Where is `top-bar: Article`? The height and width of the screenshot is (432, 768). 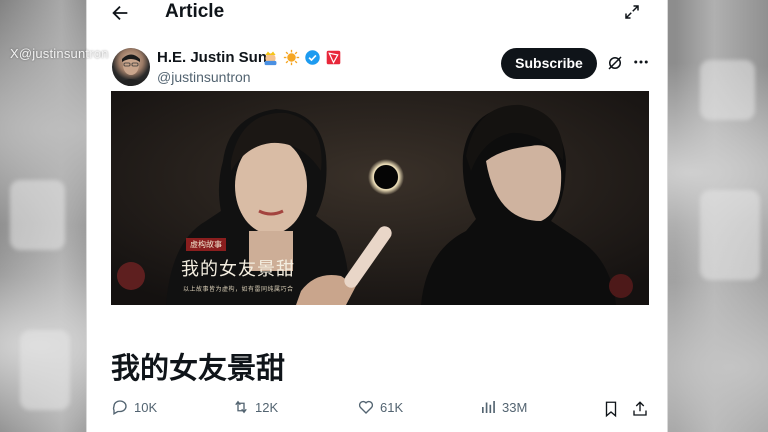
top-bar: Article is located at coordinates (377, 13).